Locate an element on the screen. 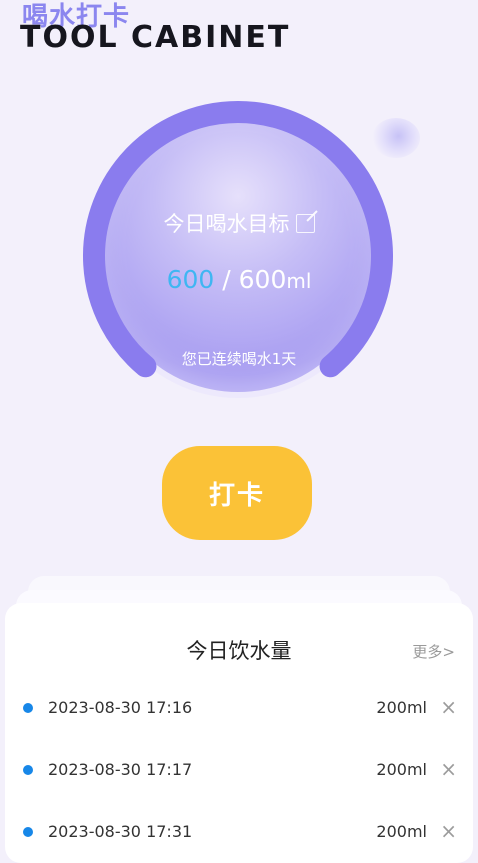  record-time: 2023-08-30 17:31 is located at coordinates (120, 831).